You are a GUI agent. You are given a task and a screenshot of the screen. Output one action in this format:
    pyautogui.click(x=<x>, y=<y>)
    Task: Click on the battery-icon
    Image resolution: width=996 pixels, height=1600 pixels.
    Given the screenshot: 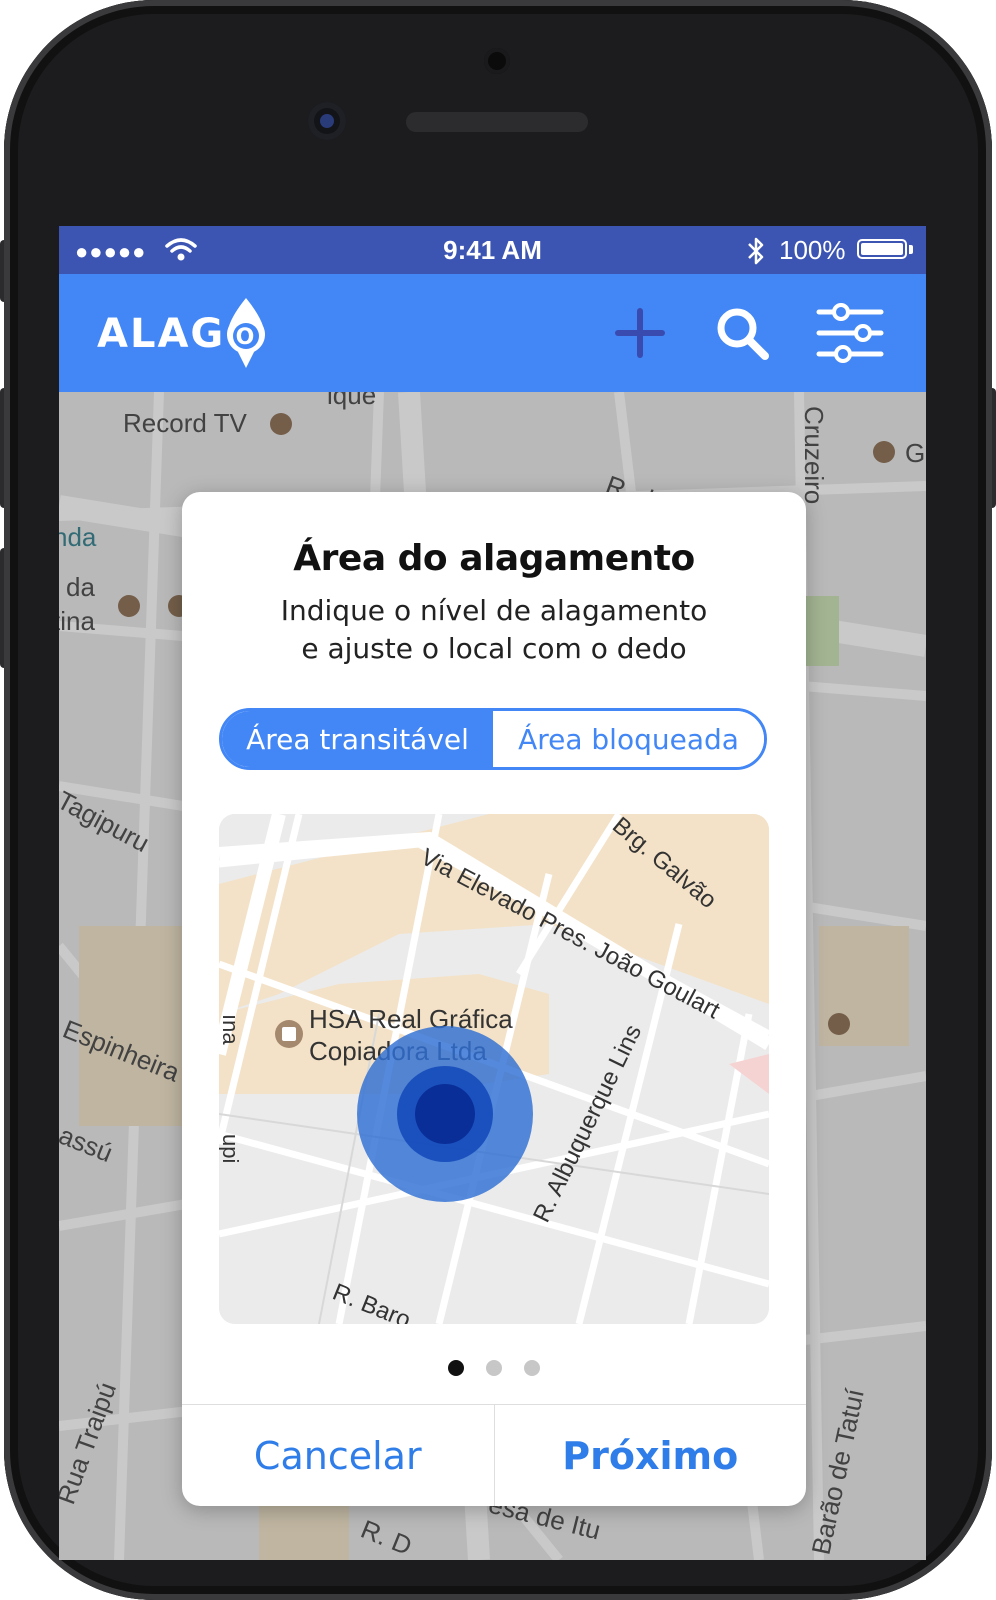 What is the action you would take?
    pyautogui.click(x=882, y=249)
    